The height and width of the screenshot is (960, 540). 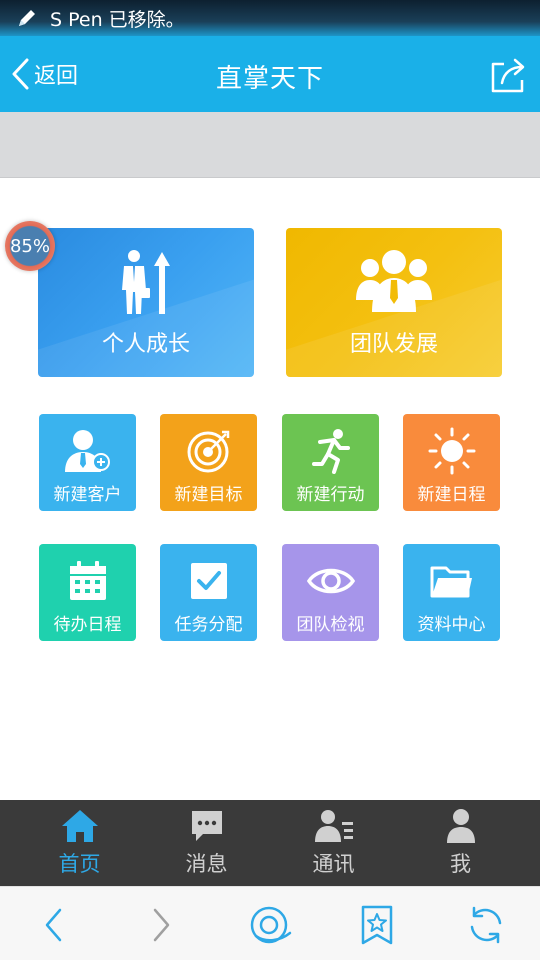 I want to click on share-icon, so click(x=508, y=75).